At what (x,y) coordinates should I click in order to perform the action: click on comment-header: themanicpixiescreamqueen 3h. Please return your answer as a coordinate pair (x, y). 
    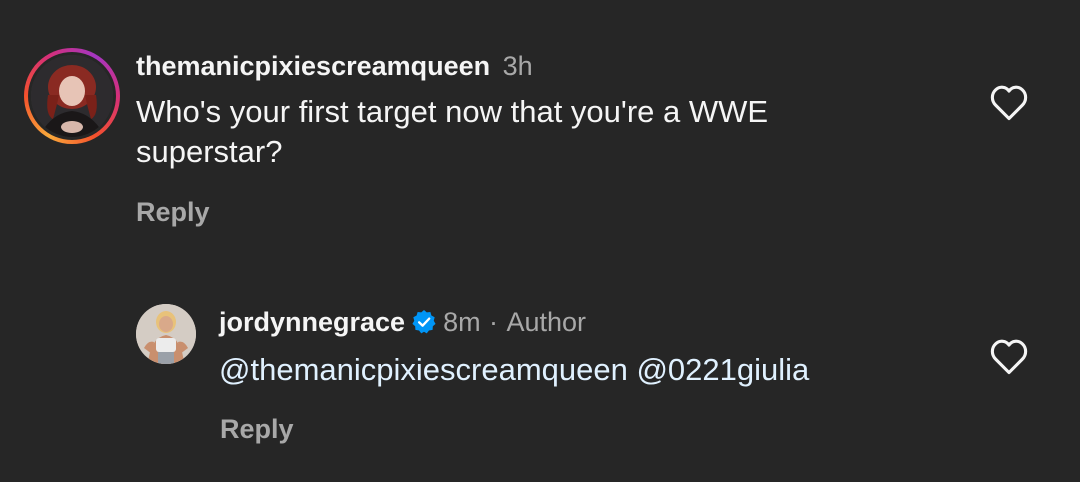
    Looking at the image, I should click on (334, 68).